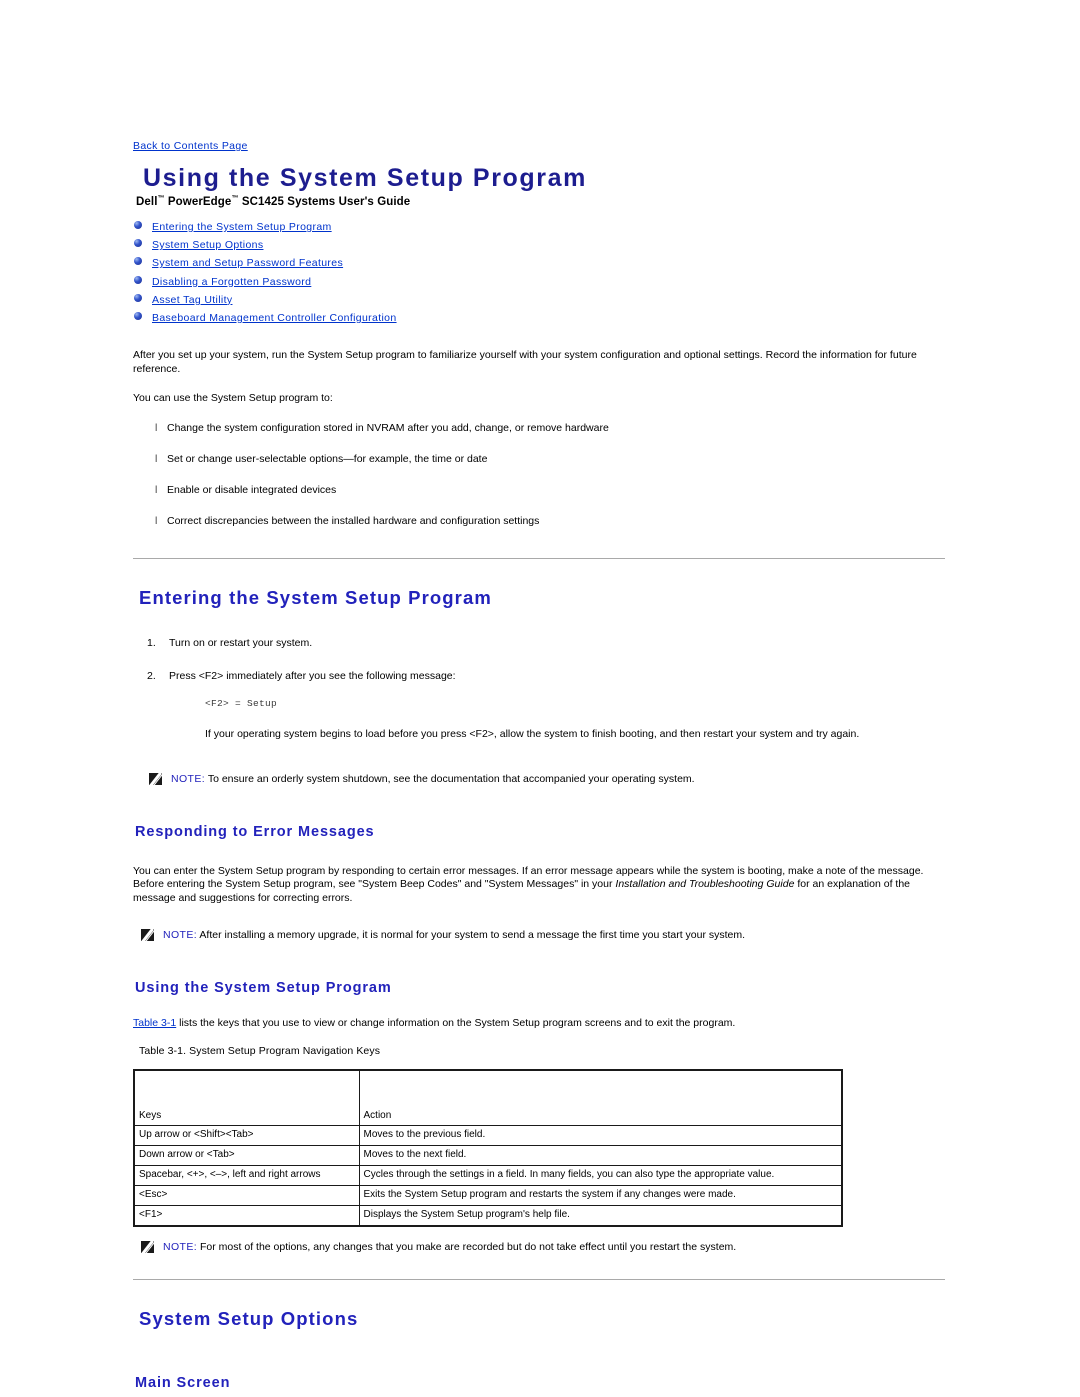 The height and width of the screenshot is (1397, 1080). What do you see at coordinates (365, 178) in the screenshot?
I see `page-title: Using the System Setup Program` at bounding box center [365, 178].